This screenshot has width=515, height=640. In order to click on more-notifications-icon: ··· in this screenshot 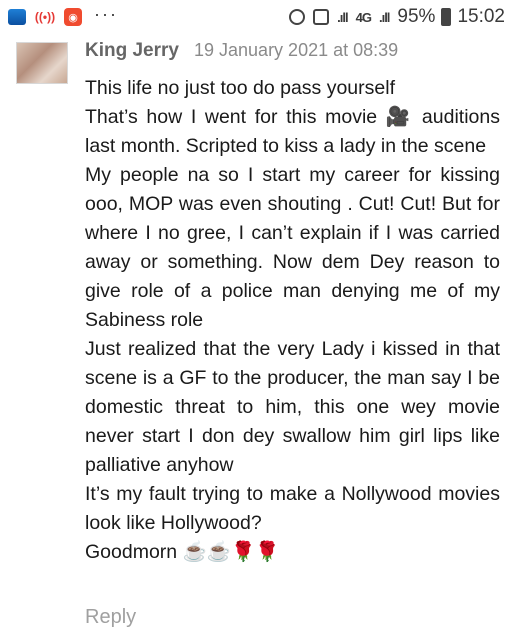, I will do `click(106, 13)`.